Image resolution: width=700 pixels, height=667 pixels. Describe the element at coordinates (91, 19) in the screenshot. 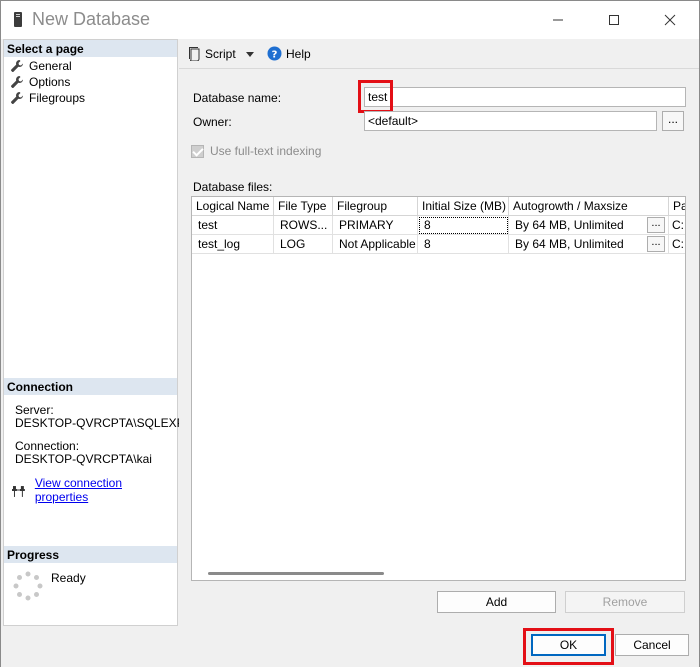

I see `window-title: New Database` at that location.